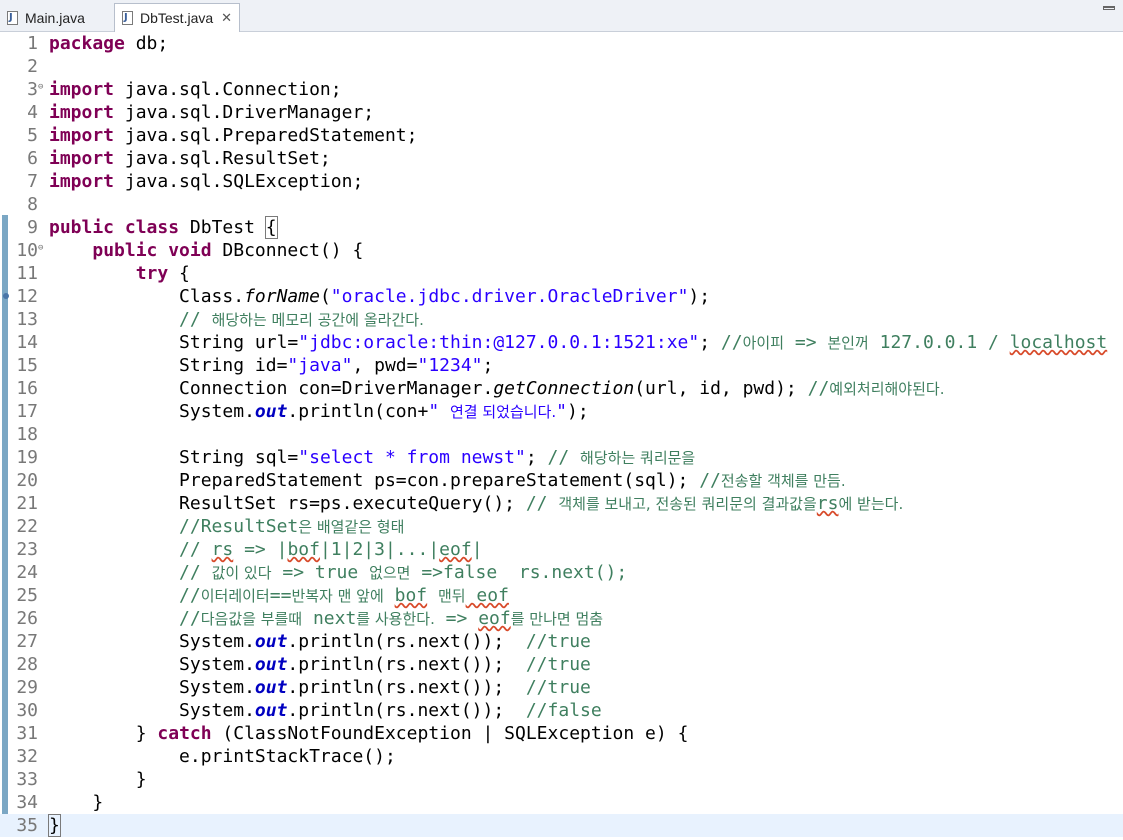 The width and height of the screenshot is (1123, 840). Describe the element at coordinates (27, 503) in the screenshot. I see `line-number: 21` at that location.